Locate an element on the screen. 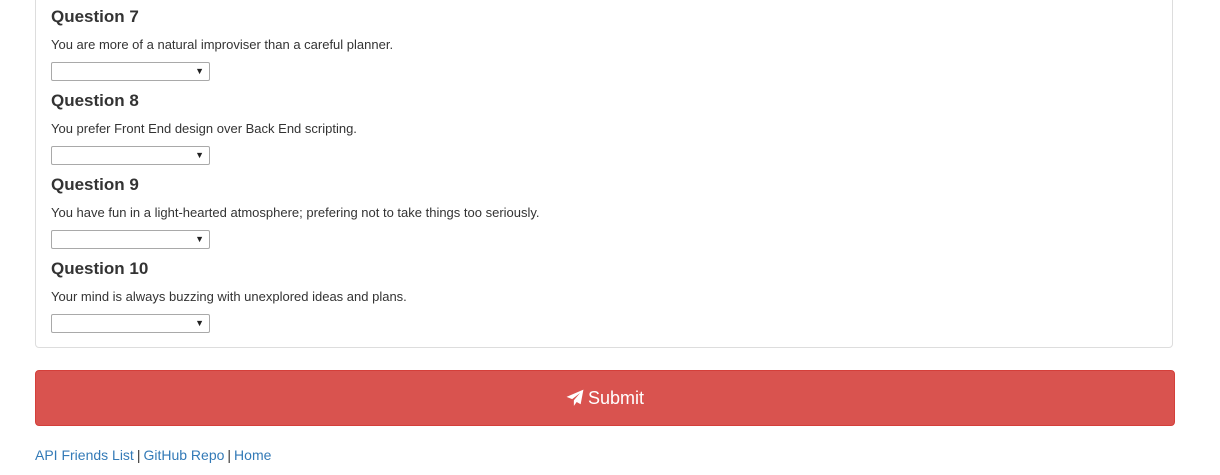 This screenshot has width=1220, height=475. github-repo-link: GitHub Repo is located at coordinates (183, 455).